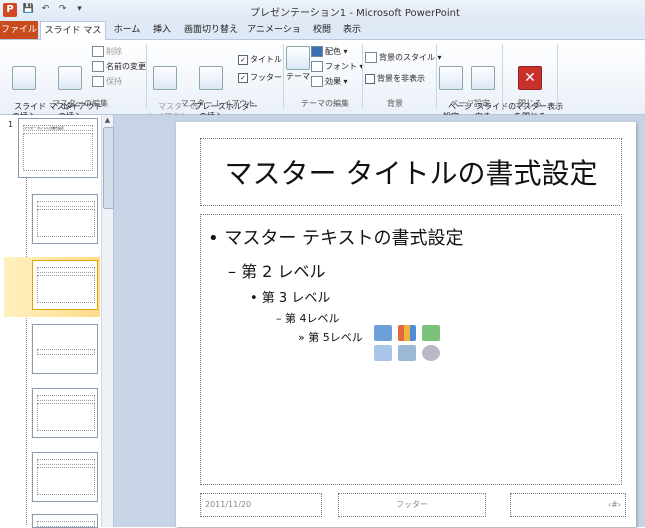 This screenshot has height=528, width=645. I want to click on master-layout-icon, so click(165, 78).